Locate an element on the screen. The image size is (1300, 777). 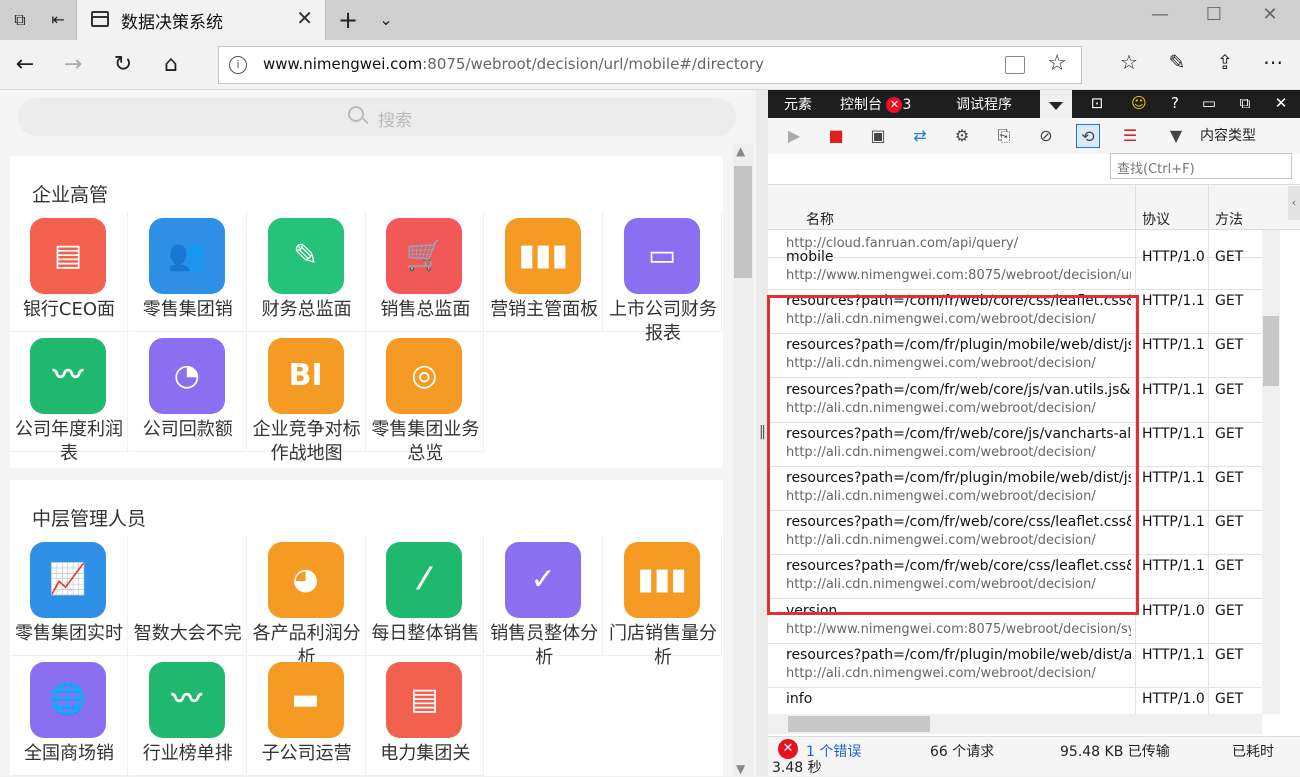
app-tile: ✓ 销售员整体分析 is located at coordinates (544, 602).